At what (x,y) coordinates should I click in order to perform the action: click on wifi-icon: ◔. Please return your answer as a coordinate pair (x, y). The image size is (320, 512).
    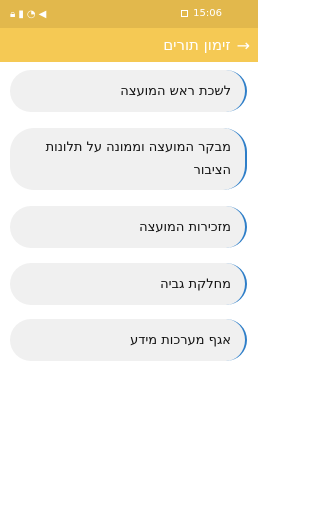
    Looking at the image, I should click on (31, 14).